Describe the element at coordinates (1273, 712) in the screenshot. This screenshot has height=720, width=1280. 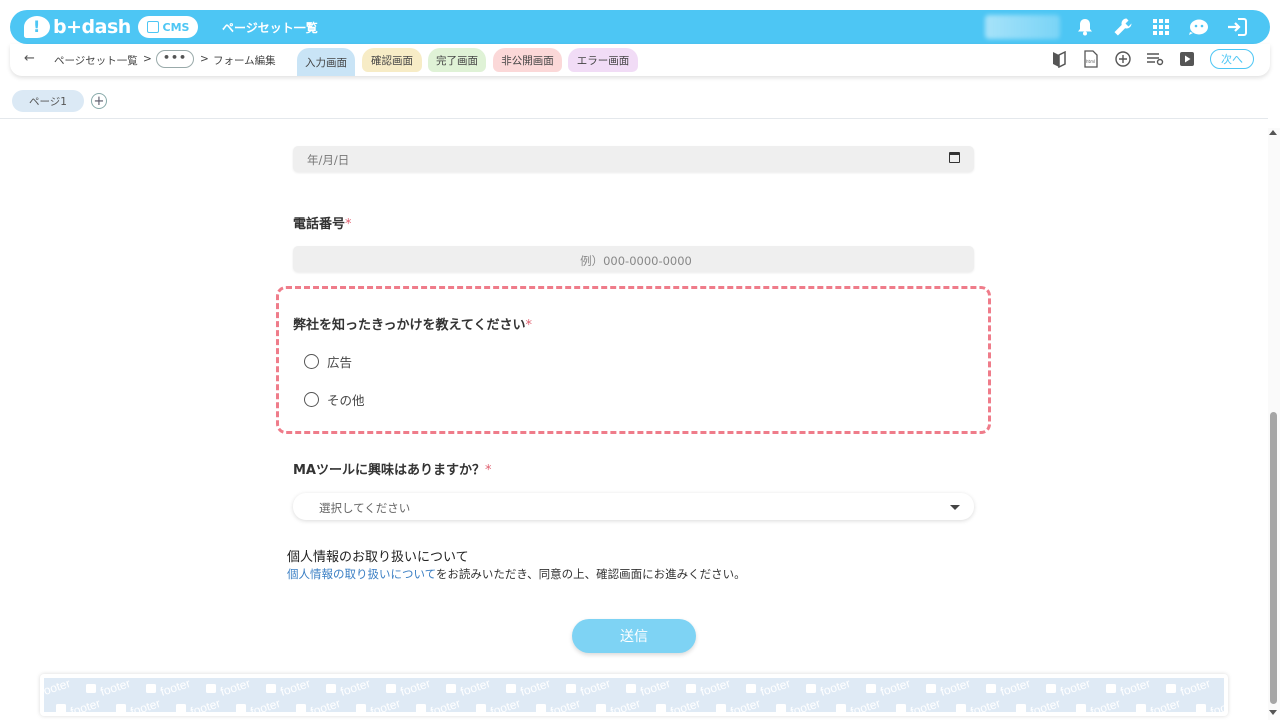
I see `scroll-down-arrow-icon` at that location.